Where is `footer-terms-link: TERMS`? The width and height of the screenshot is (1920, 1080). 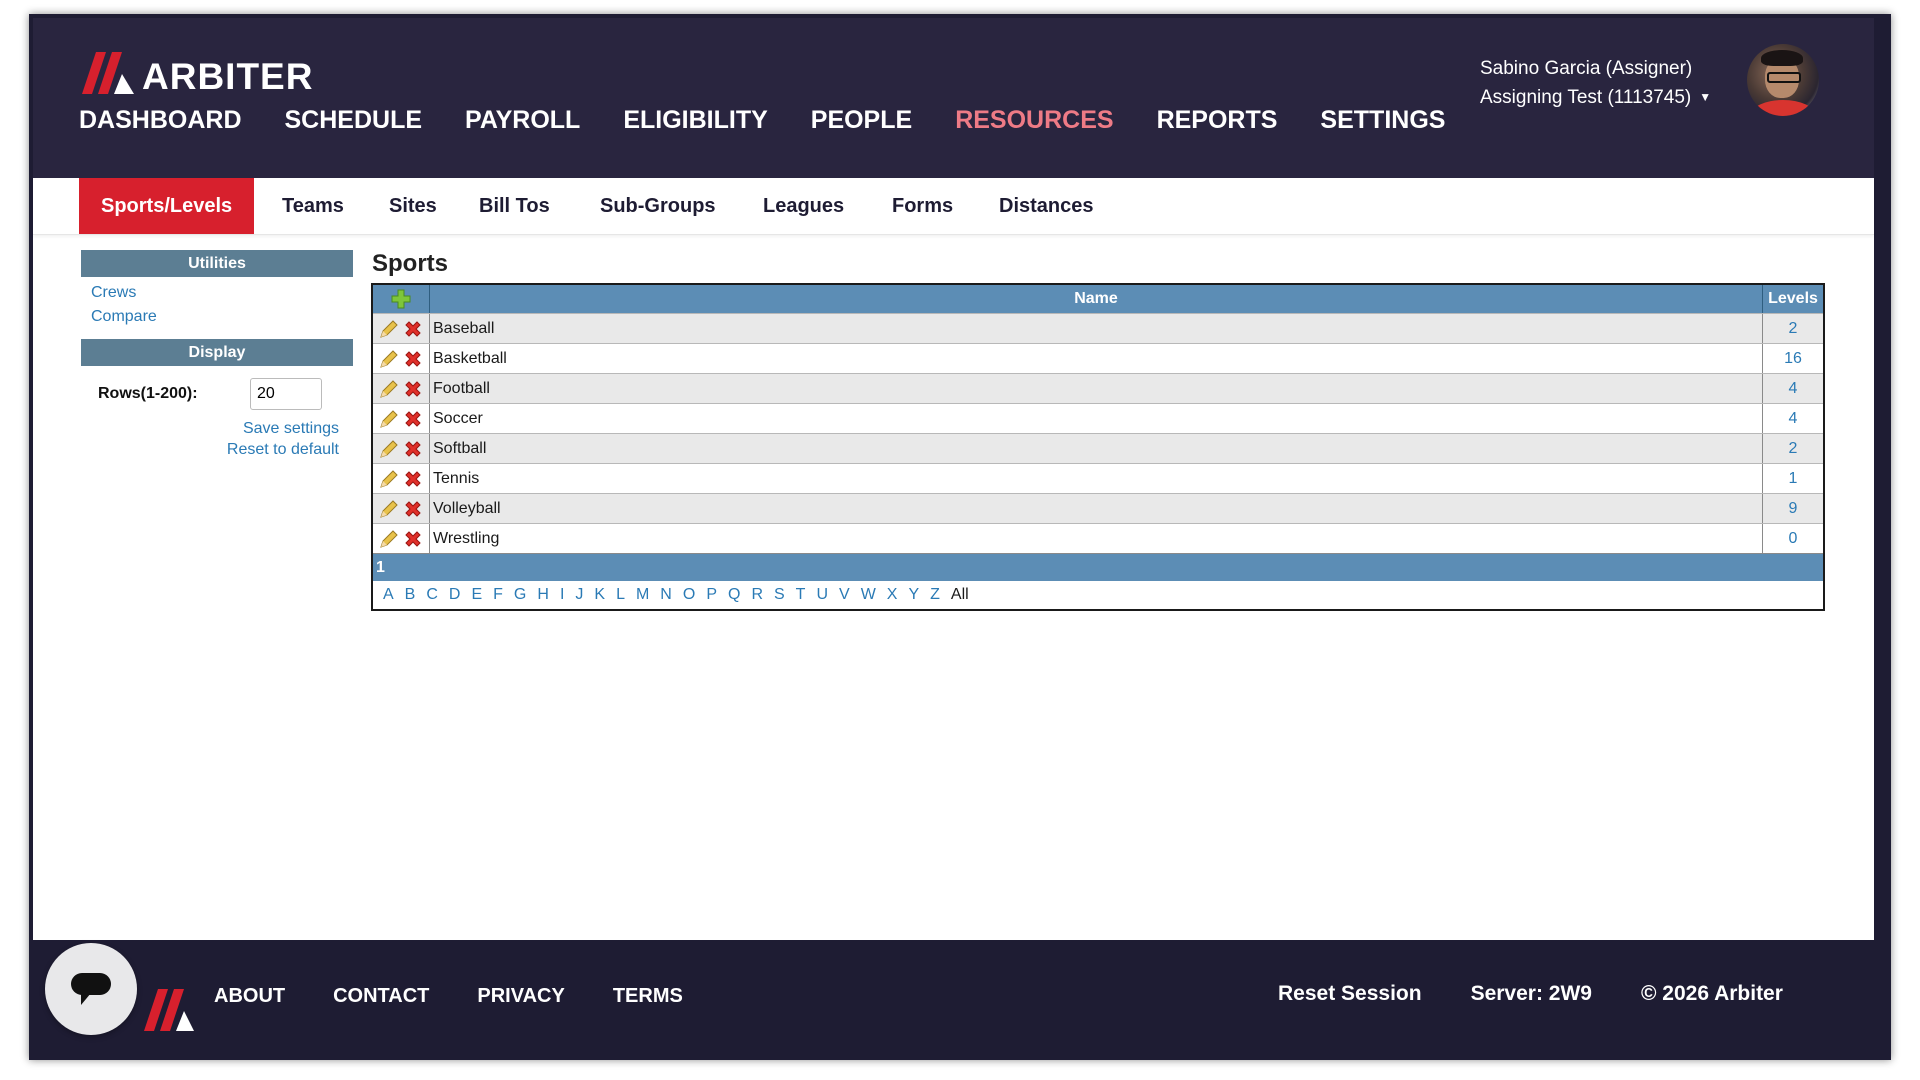 footer-terms-link: TERMS is located at coordinates (648, 996).